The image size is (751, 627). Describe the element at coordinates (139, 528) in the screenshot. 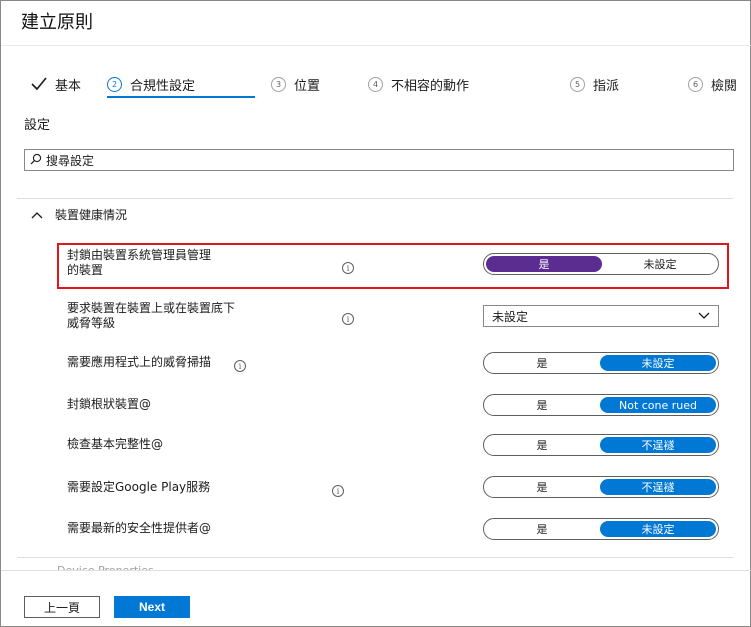

I see `setting-label: 需要最新的安全性提供者@` at that location.